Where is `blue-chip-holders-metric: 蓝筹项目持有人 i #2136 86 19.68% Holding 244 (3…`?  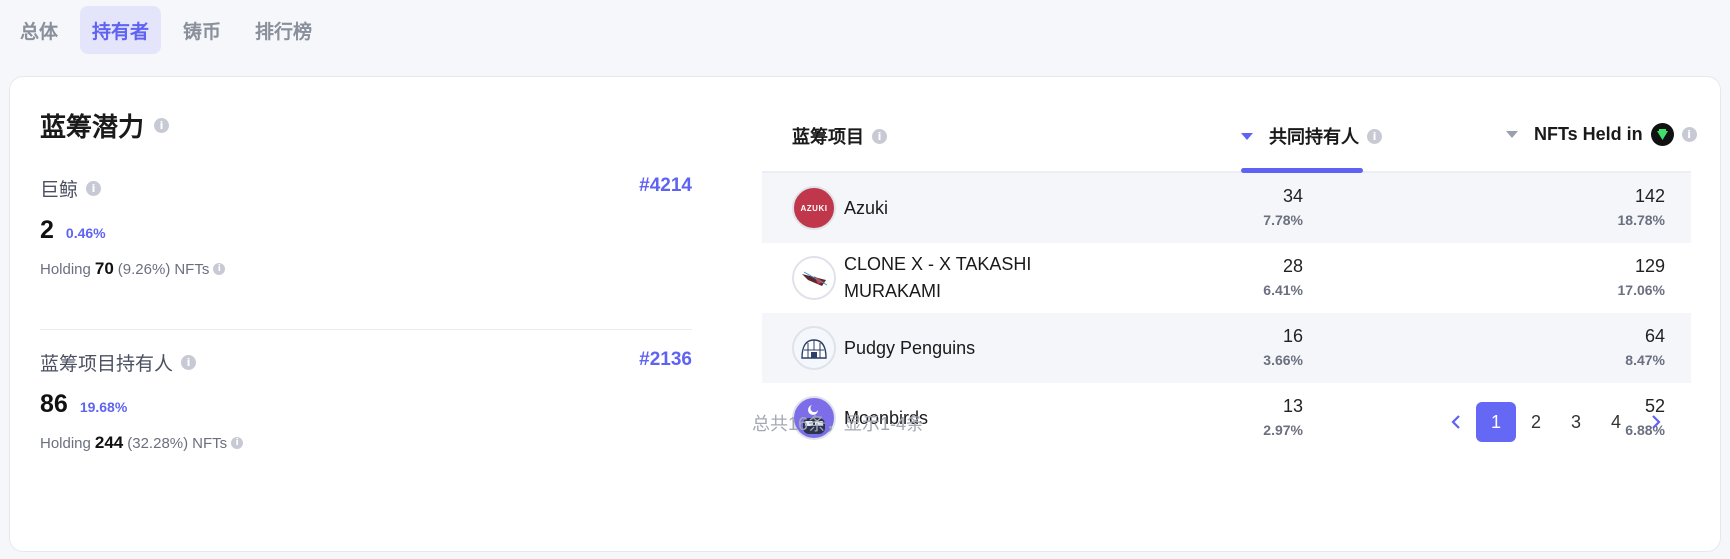 blue-chip-holders-metric: 蓝筹项目持有人 i #2136 86 19.68% Holding 244 (3… is located at coordinates (366, 401).